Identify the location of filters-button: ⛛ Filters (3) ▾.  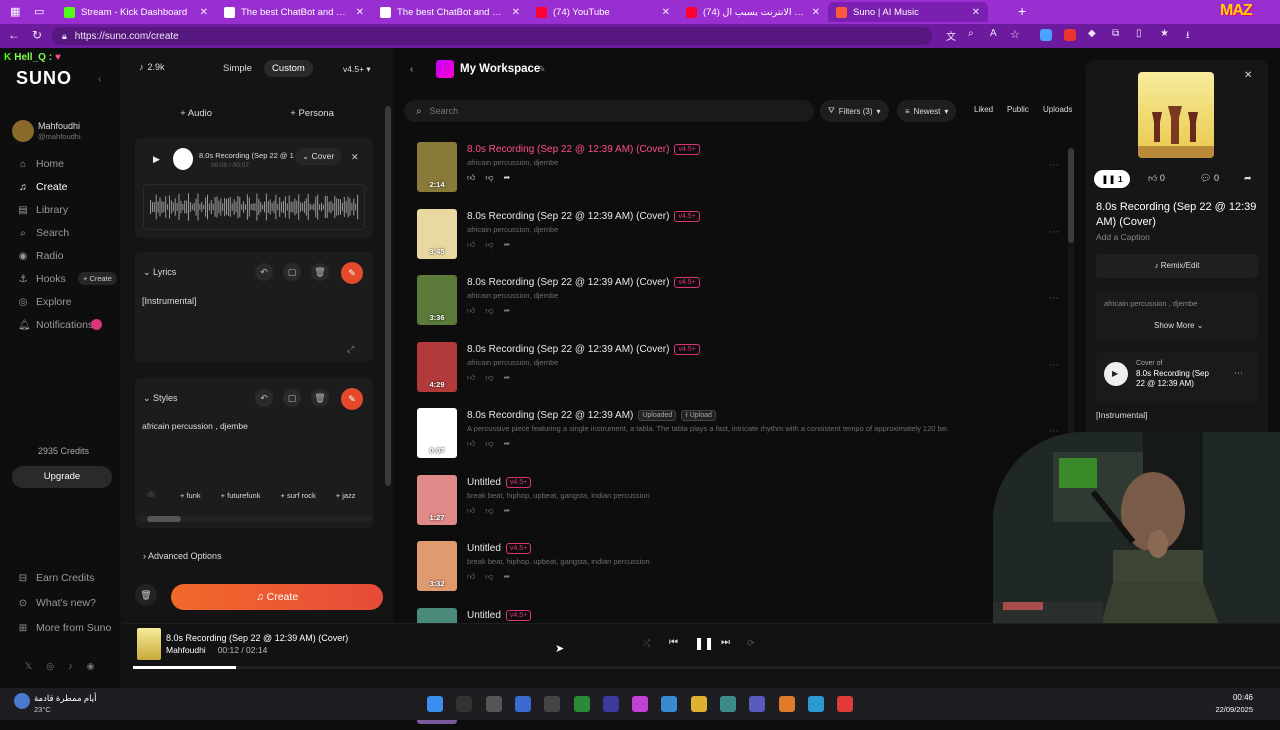
(854, 111).